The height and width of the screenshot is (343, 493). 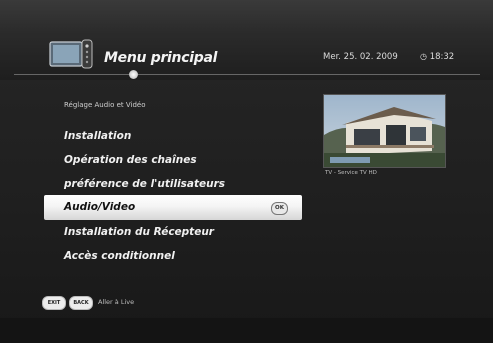 I want to click on live-tv-preview, so click(x=384, y=131).